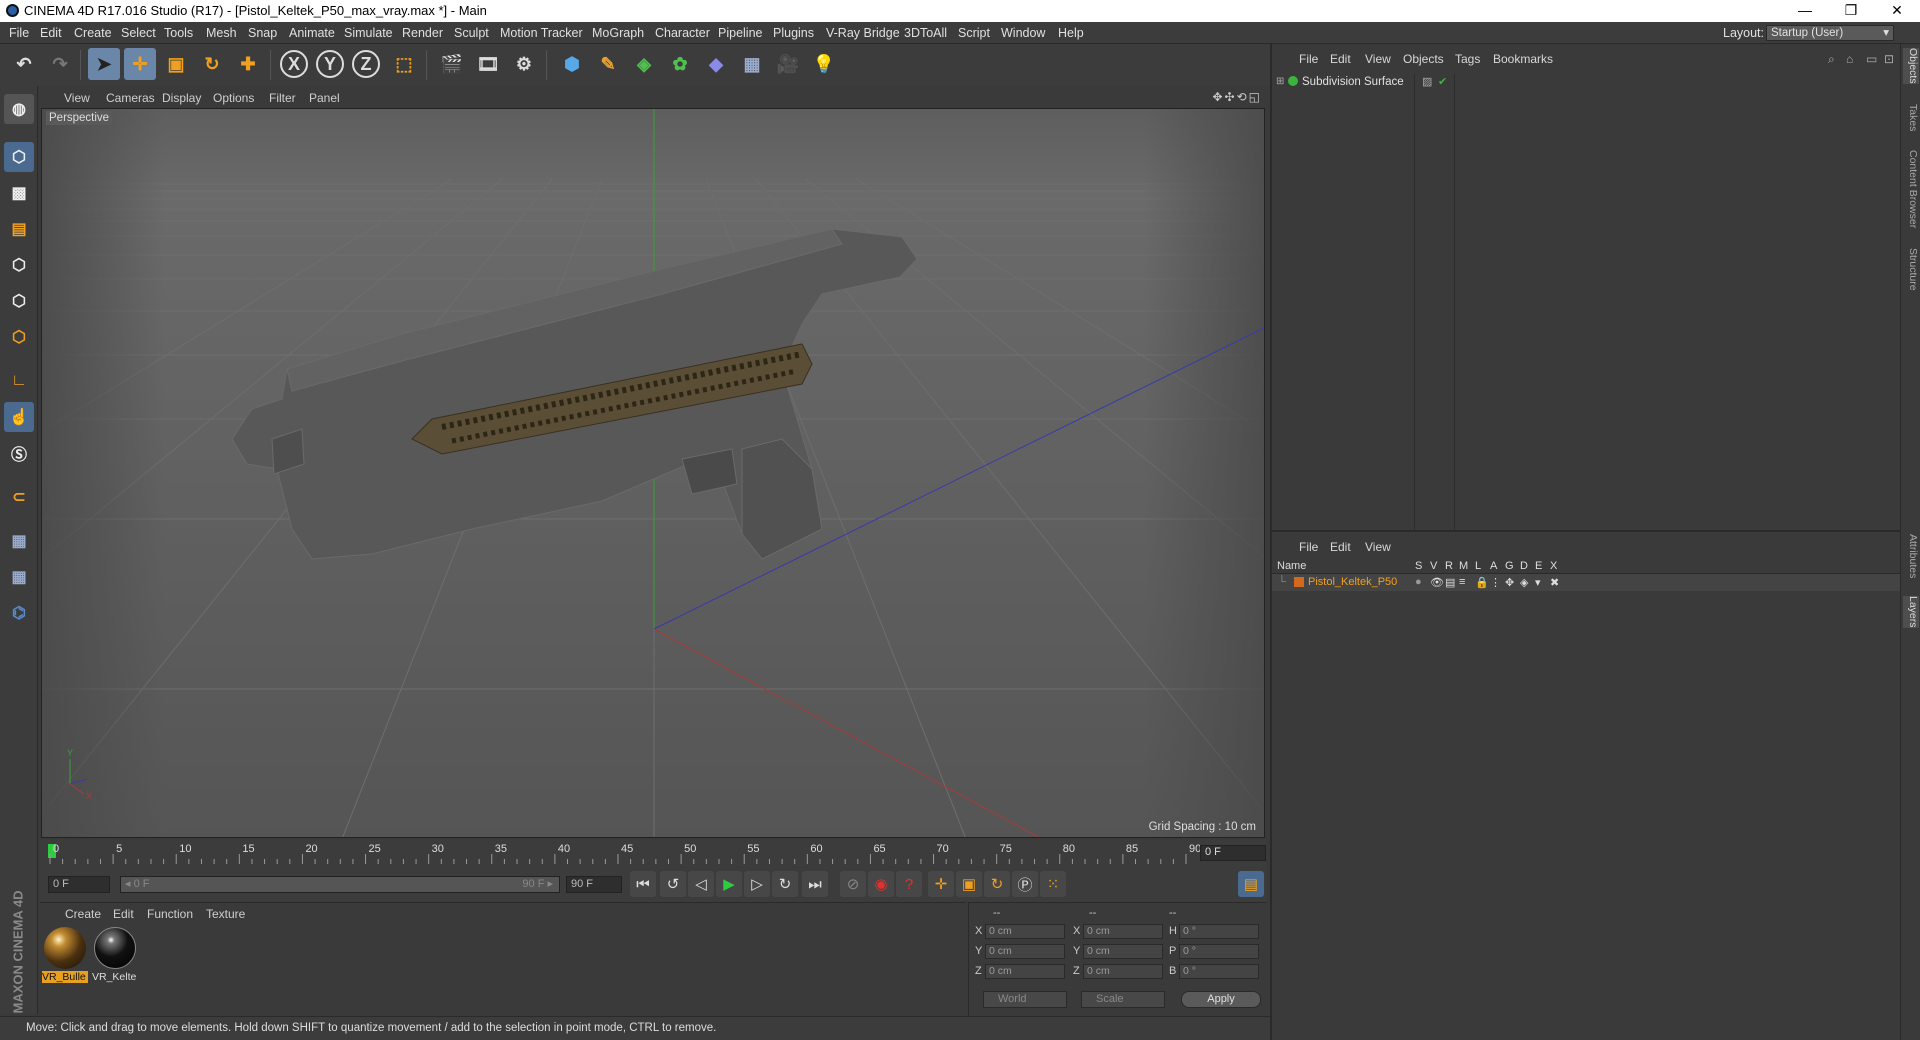  I want to click on layer-generators-icon: ✥, so click(1509, 582).